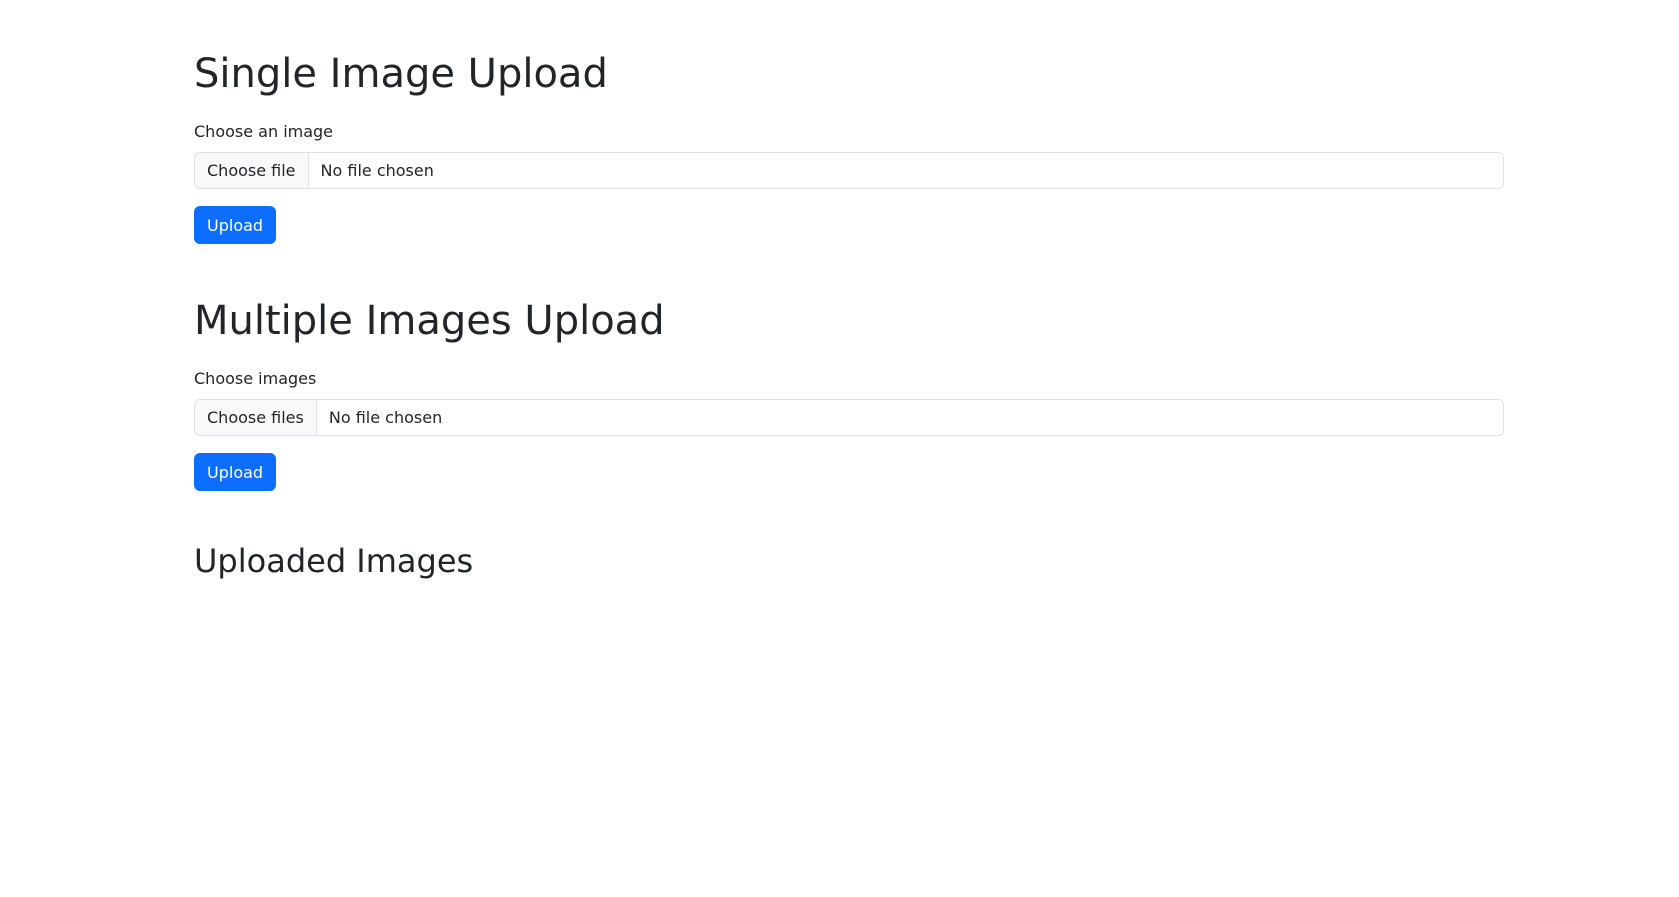  Describe the element at coordinates (235, 472) in the screenshot. I see `multiple-upload-button: Upload` at that location.